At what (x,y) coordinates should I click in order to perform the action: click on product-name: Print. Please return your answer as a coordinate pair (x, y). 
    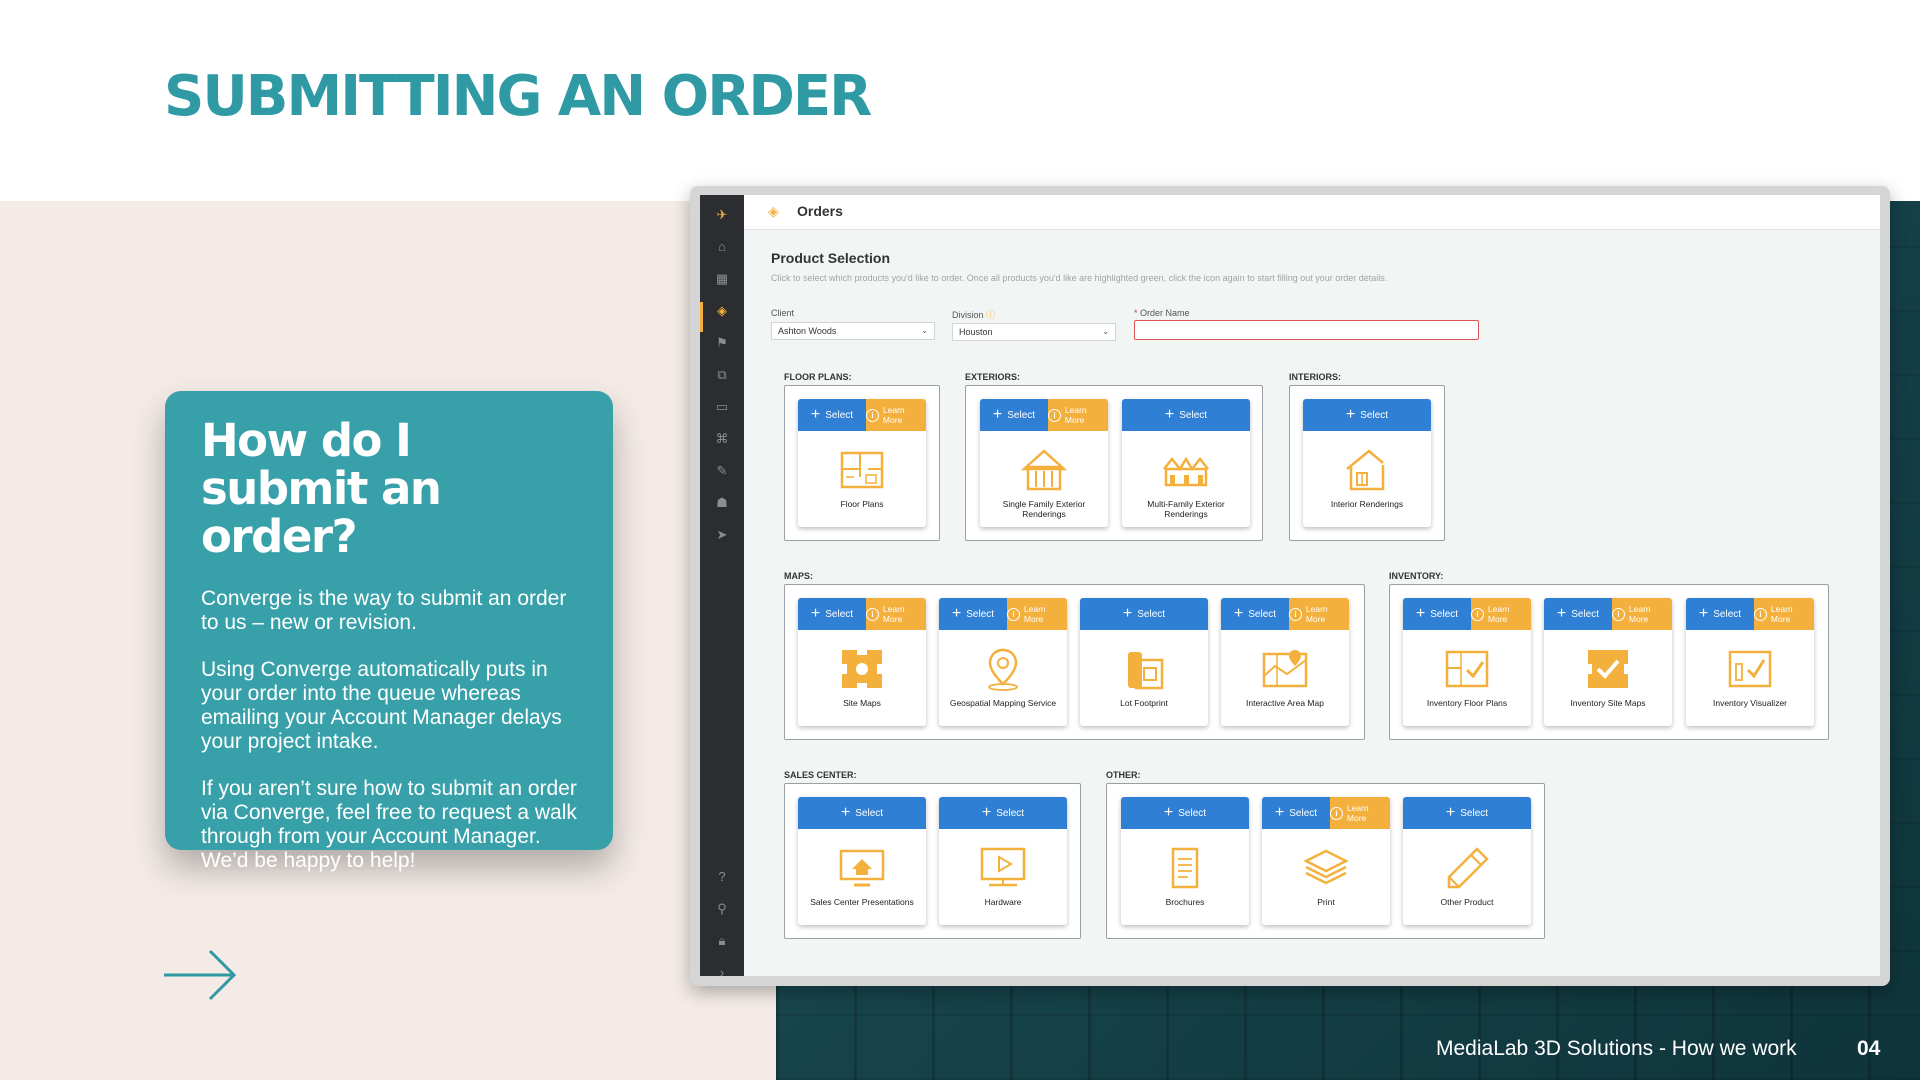
    Looking at the image, I should click on (1326, 902).